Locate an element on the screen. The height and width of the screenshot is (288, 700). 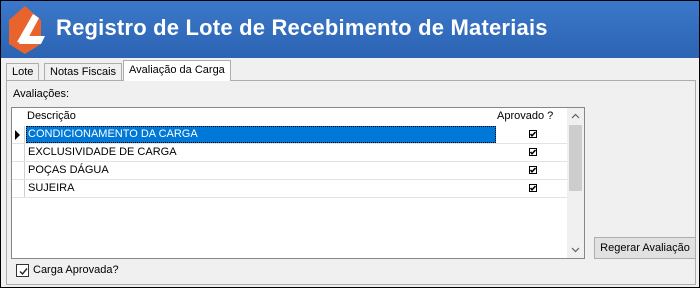
row-description: EXCLUSIVIDADE DE CARGA is located at coordinates (261, 152).